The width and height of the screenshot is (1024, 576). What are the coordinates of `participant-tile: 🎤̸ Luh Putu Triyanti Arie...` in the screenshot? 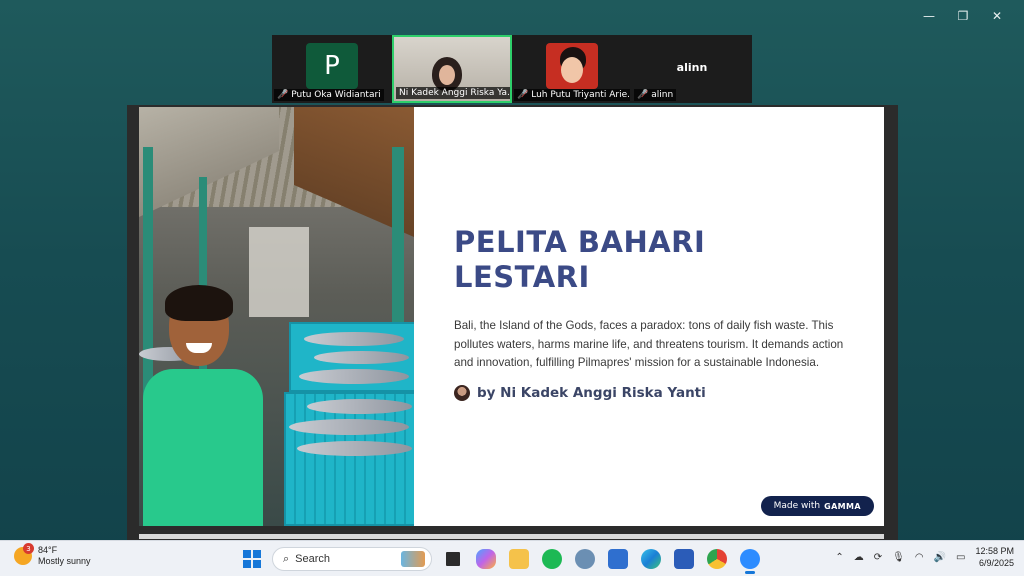 It's located at (572, 69).